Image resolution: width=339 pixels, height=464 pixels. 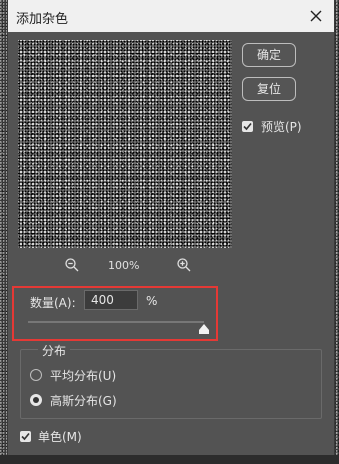 What do you see at coordinates (171, 16) in the screenshot?
I see `title-bar: 添加杂色` at bounding box center [171, 16].